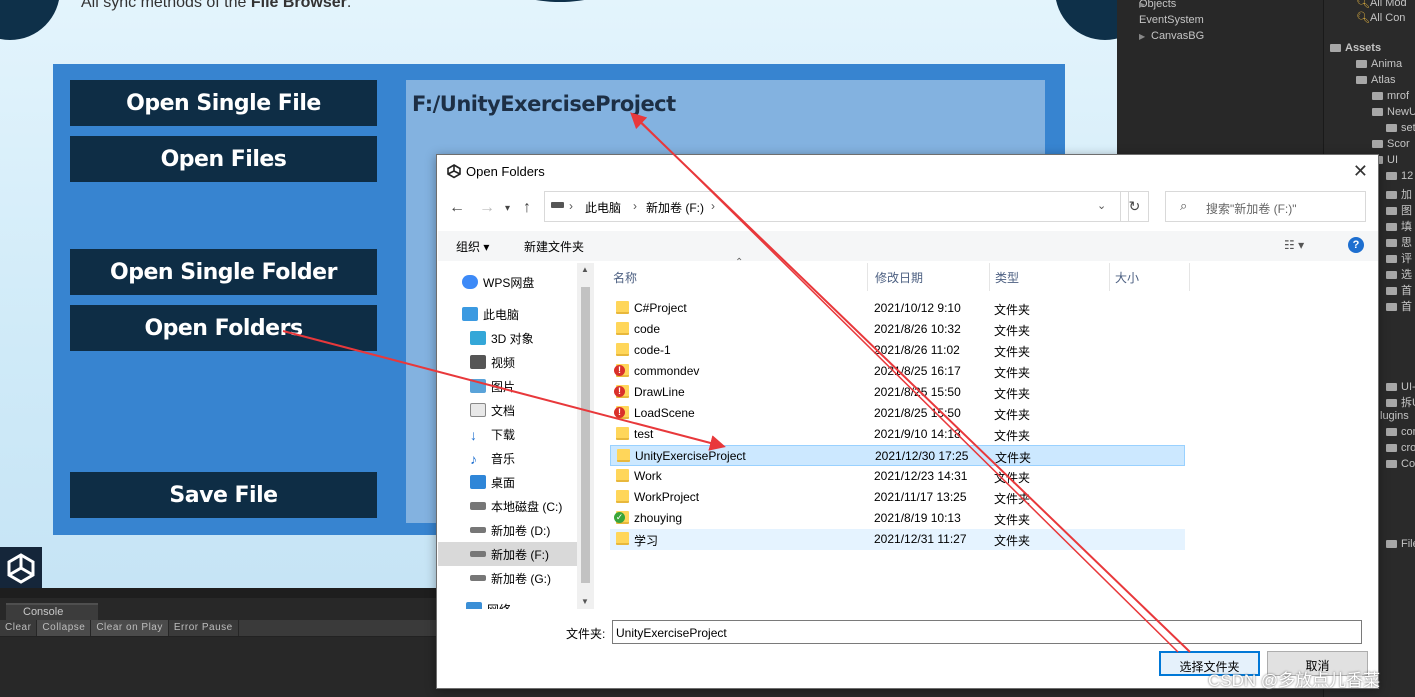 This screenshot has width=1415, height=697. What do you see at coordinates (1381, 4) in the screenshot?
I see `search-filter-item: 🔍︎All Mod` at bounding box center [1381, 4].